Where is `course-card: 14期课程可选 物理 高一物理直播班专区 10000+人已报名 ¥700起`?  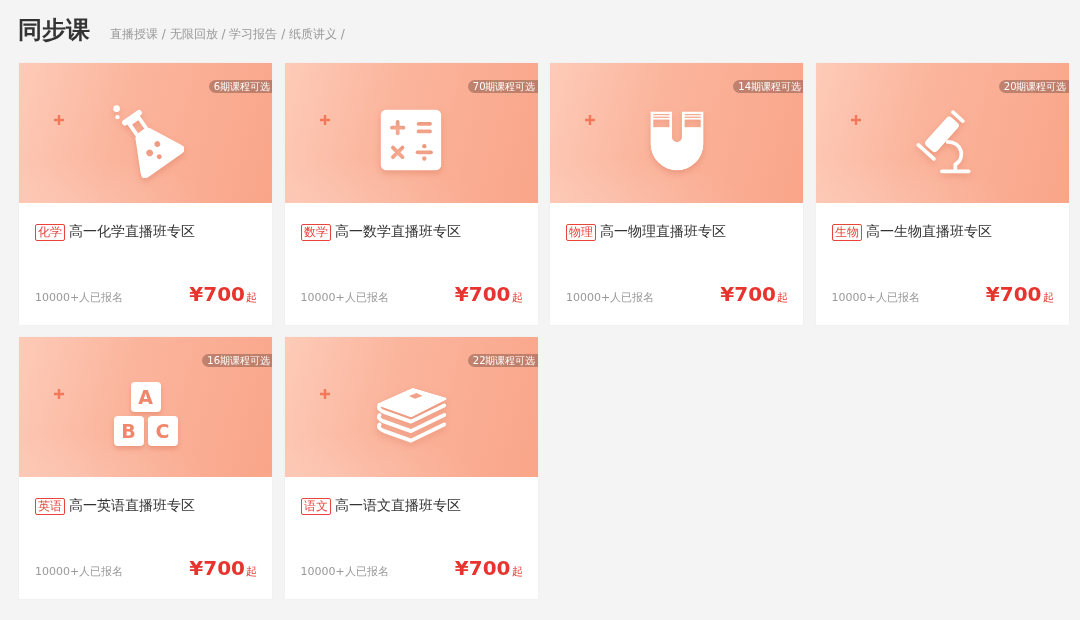
course-card: 14期课程可选 物理 高一物理直播班专区 10000+人已报名 ¥700起 is located at coordinates (676, 194).